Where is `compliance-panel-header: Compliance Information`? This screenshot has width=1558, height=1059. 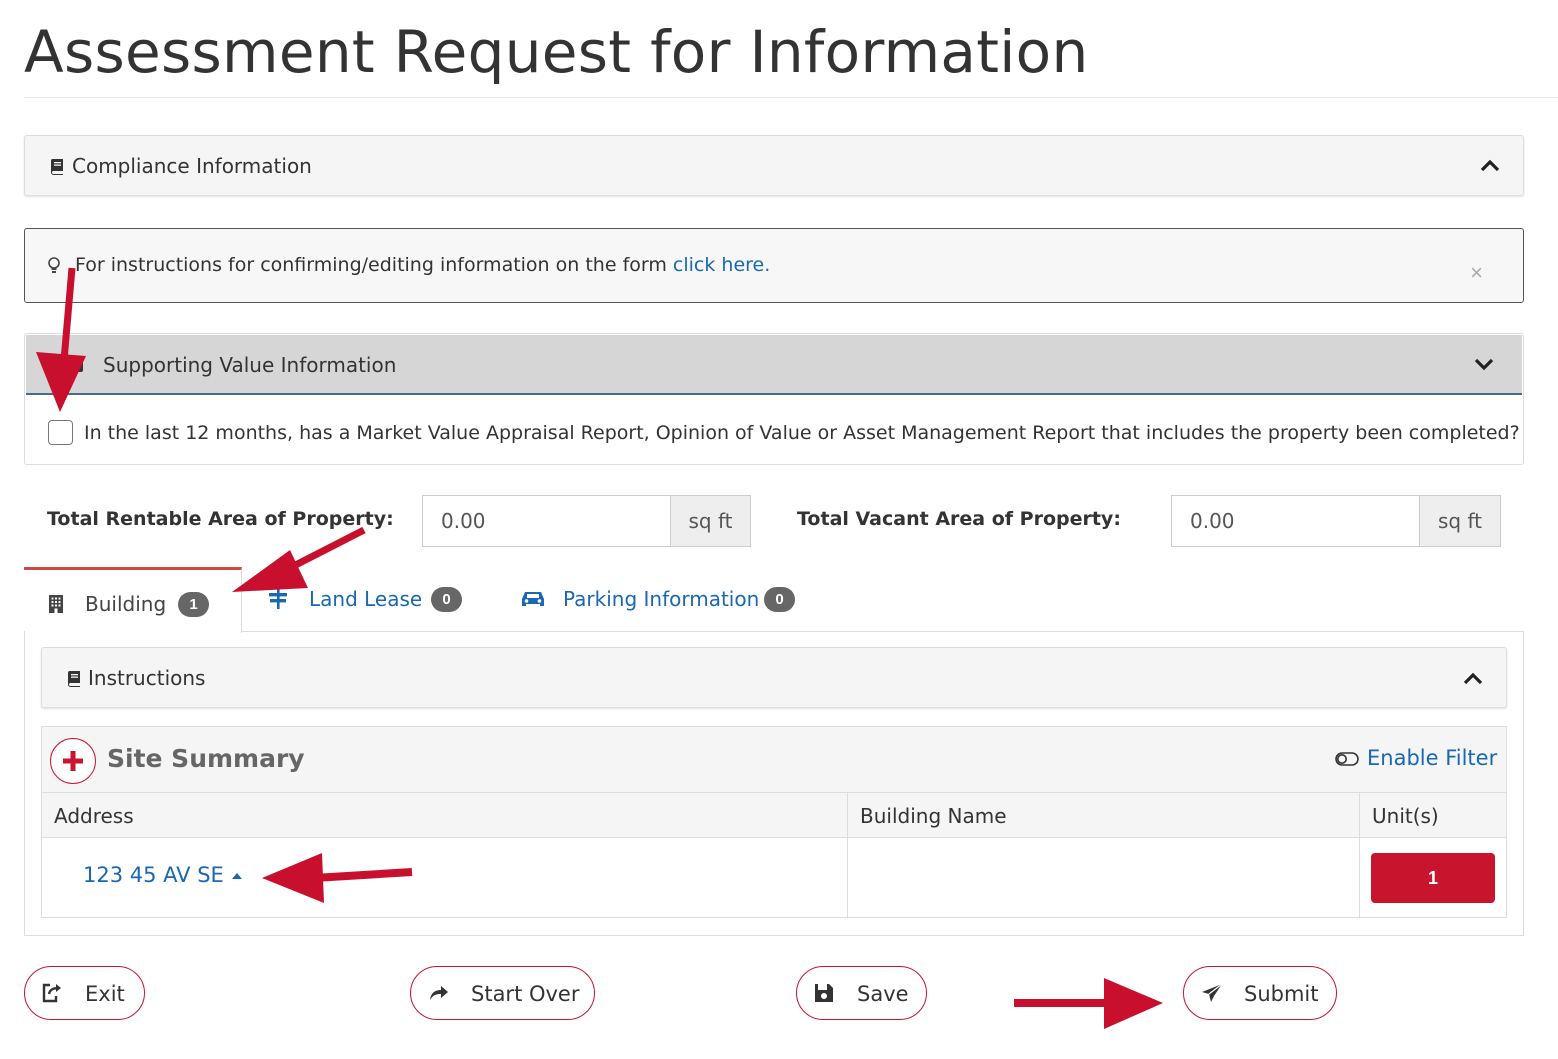
compliance-panel-header: Compliance Information is located at coordinates (774, 165).